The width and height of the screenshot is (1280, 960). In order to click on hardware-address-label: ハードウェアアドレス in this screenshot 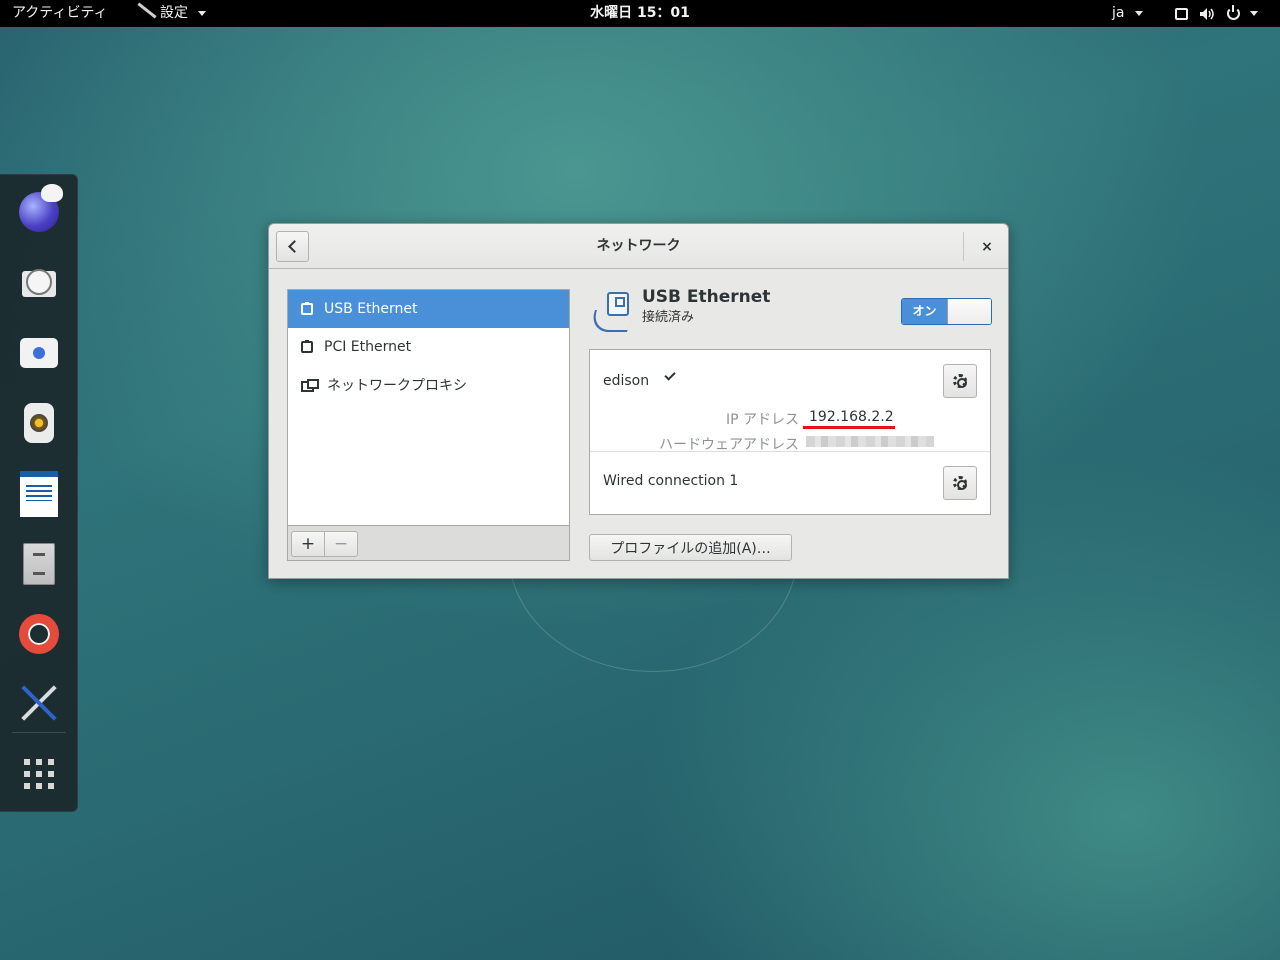, I will do `click(729, 445)`.